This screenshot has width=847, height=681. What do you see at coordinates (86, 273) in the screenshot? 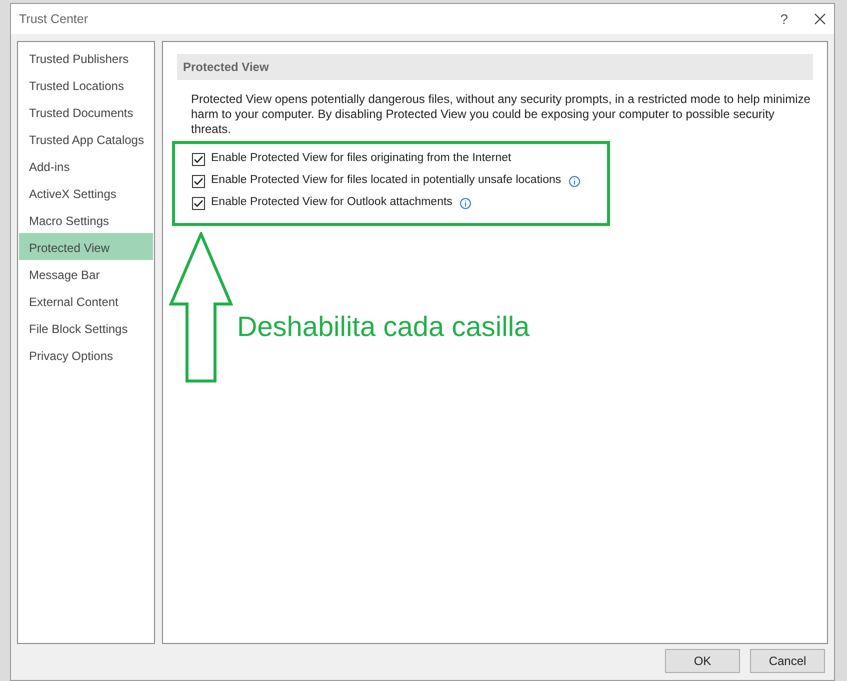
I see `sidebar-item: Message Bar` at bounding box center [86, 273].